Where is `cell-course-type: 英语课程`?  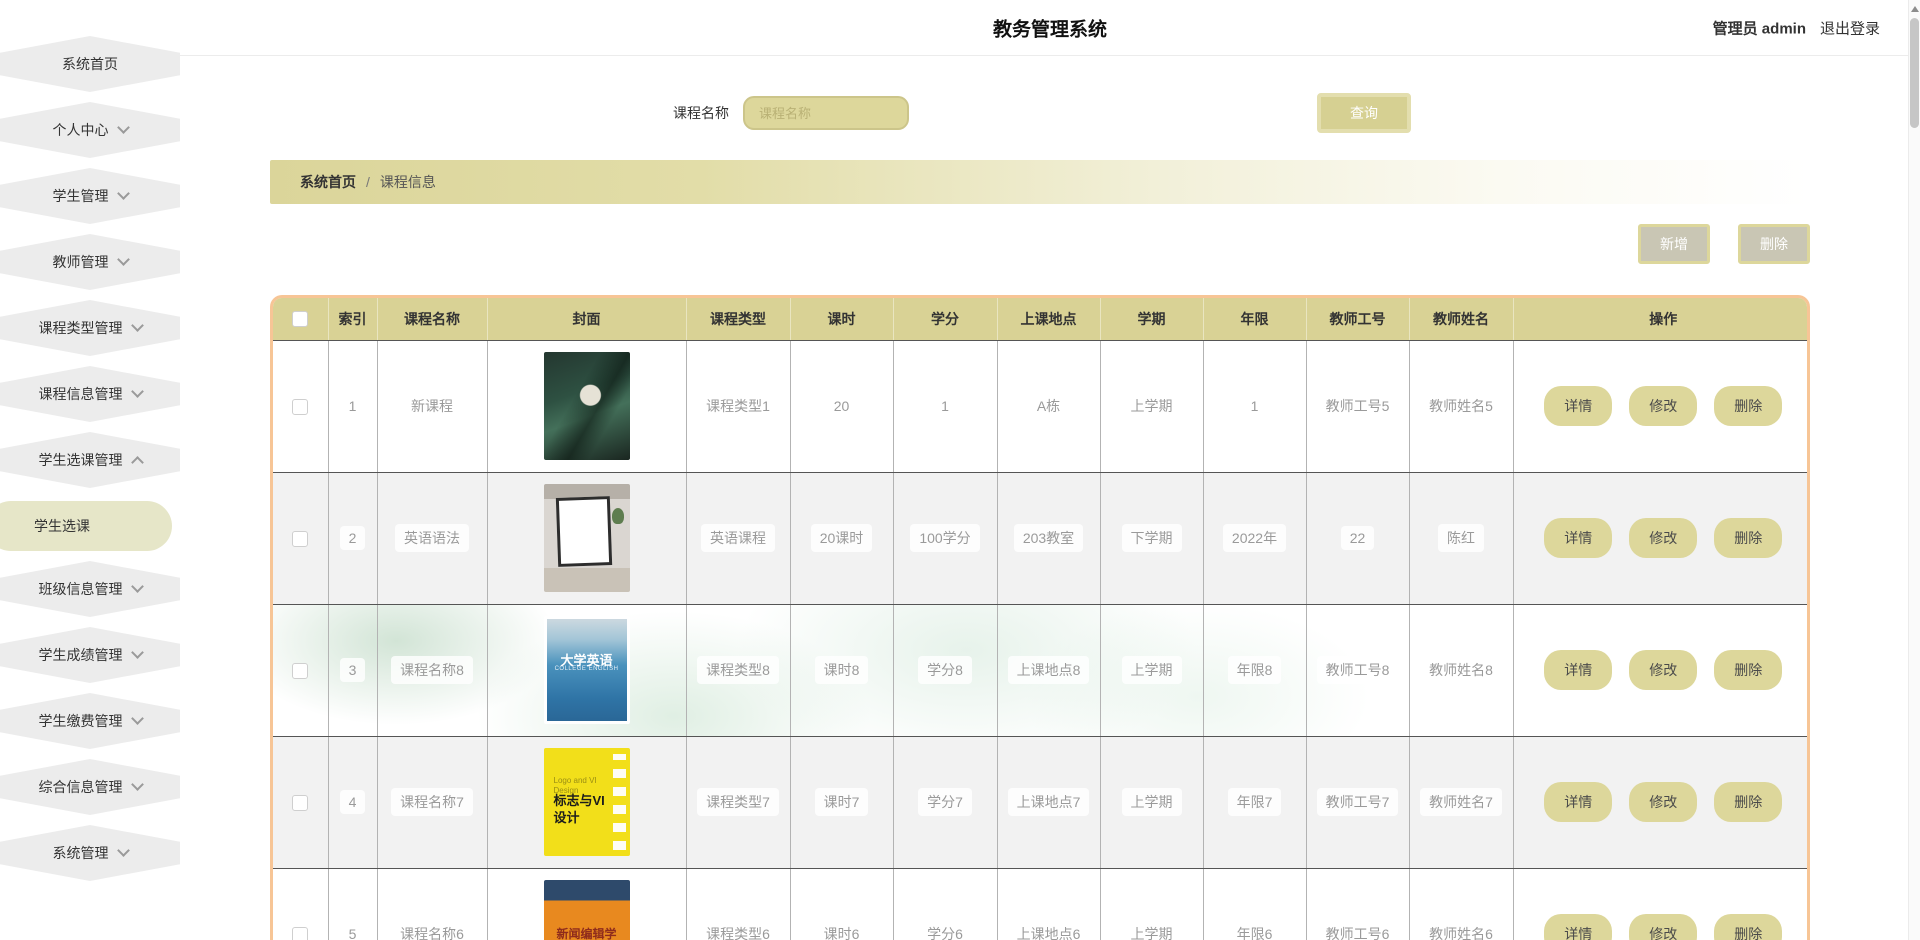 cell-course-type: 英语课程 is located at coordinates (738, 538).